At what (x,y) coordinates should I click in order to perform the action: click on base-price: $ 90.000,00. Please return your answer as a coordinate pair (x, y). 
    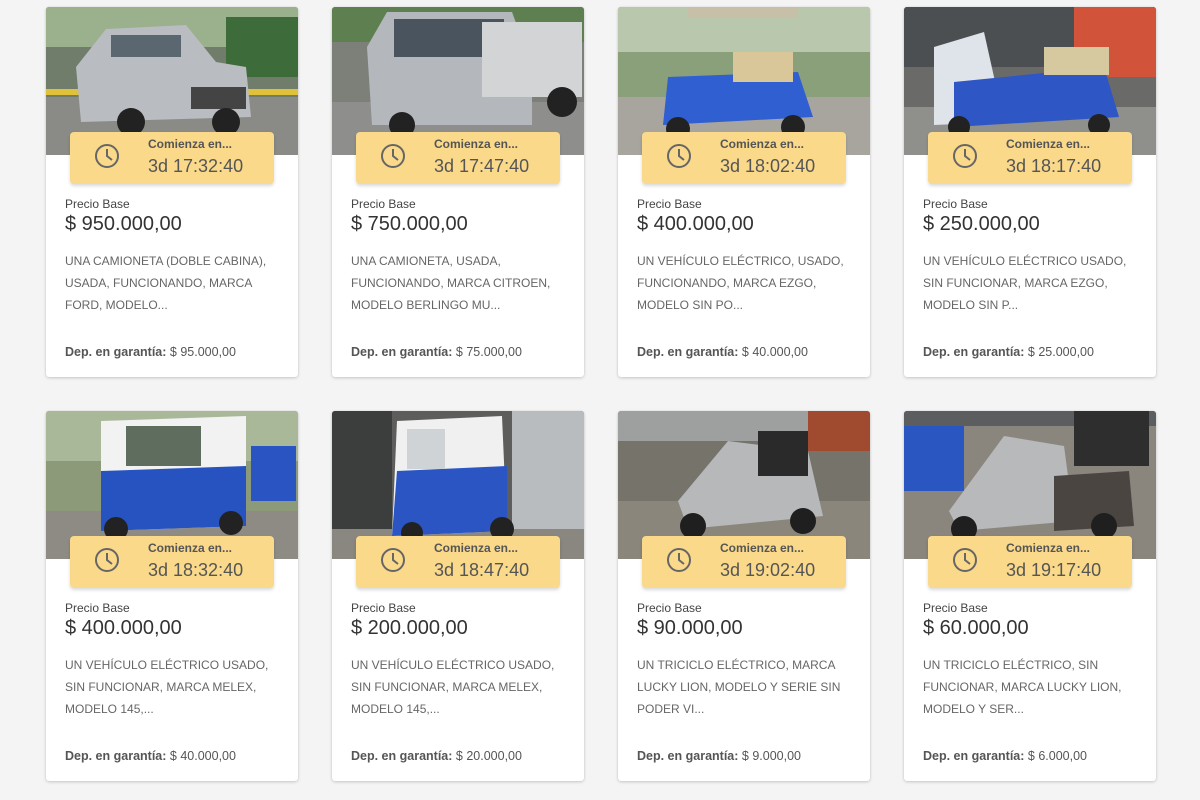
    Looking at the image, I should click on (690, 628).